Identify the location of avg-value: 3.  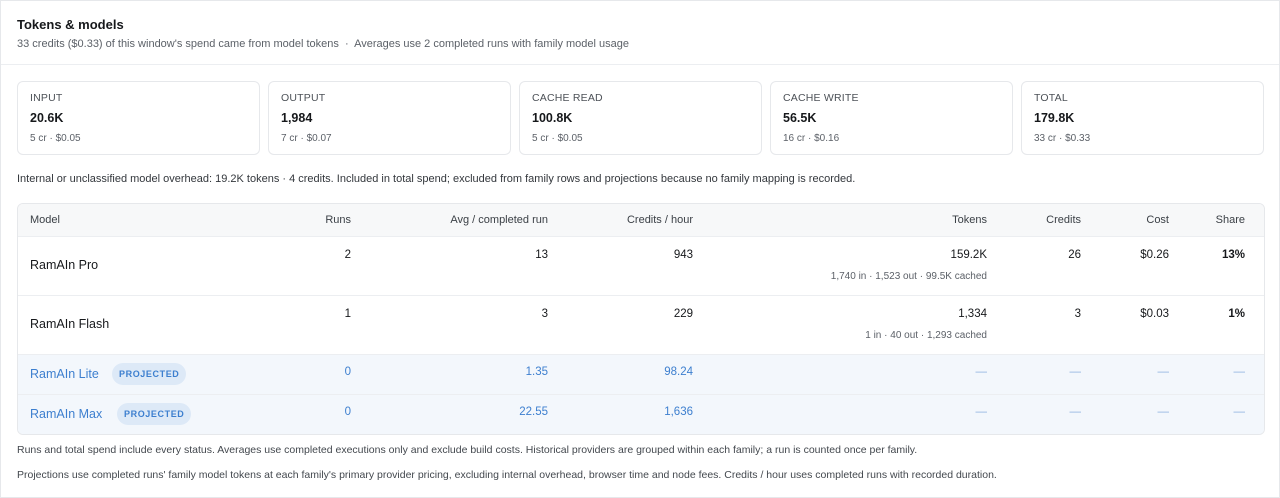
(544, 314).